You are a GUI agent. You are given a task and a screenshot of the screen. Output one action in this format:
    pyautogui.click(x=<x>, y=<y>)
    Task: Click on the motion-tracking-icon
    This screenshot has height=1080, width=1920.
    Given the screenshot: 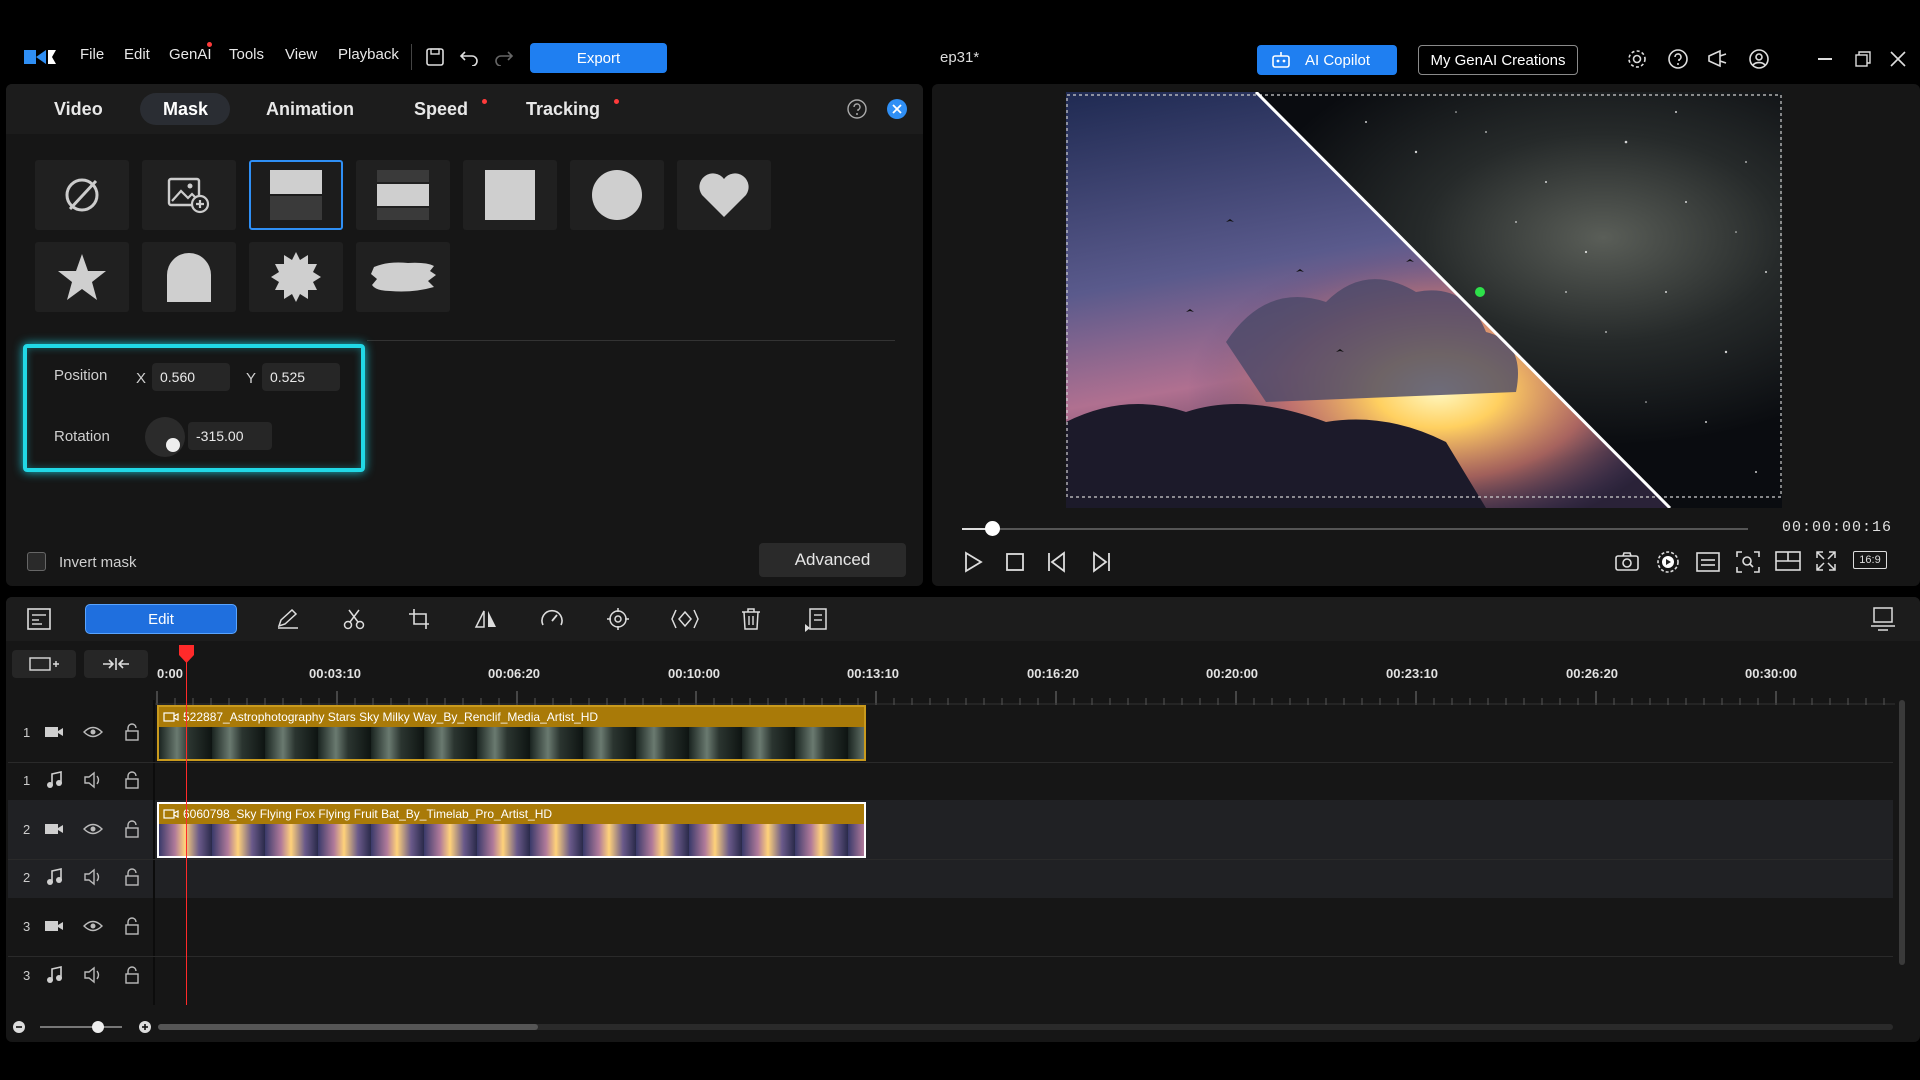 What is the action you would take?
    pyautogui.click(x=618, y=619)
    